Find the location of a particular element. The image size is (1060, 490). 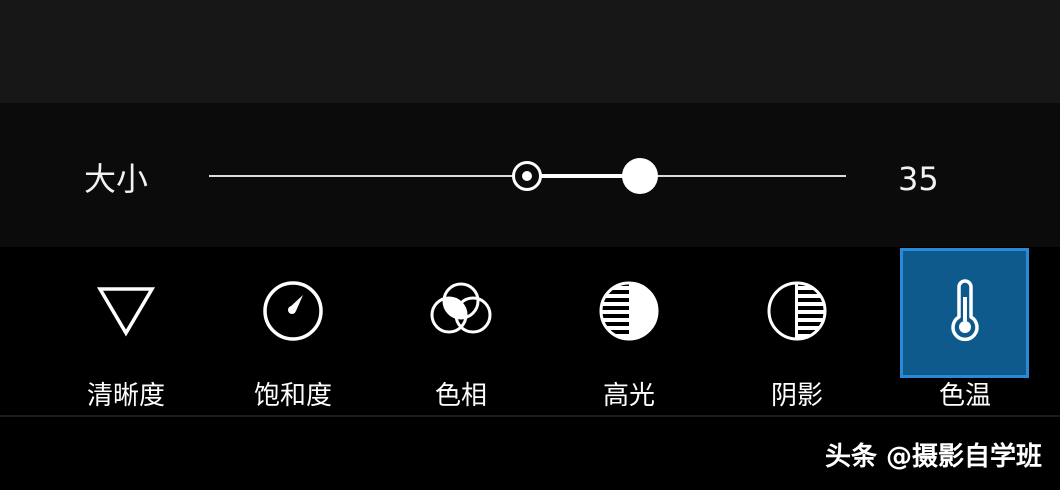

tool-label: 清晰度 is located at coordinates (125, 396).